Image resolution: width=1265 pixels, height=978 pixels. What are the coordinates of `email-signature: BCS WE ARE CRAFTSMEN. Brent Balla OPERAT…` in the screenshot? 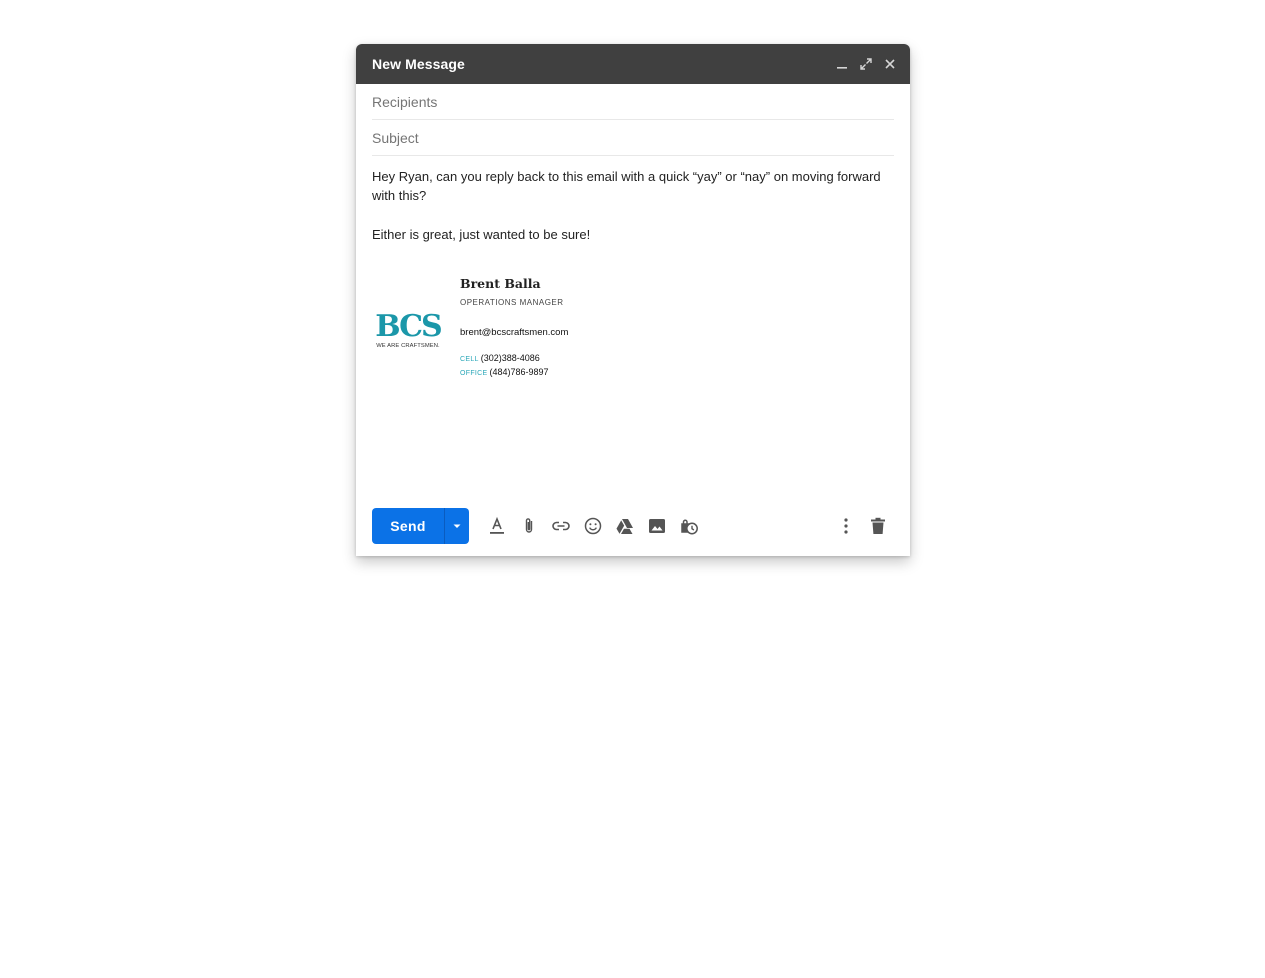 It's located at (633, 328).